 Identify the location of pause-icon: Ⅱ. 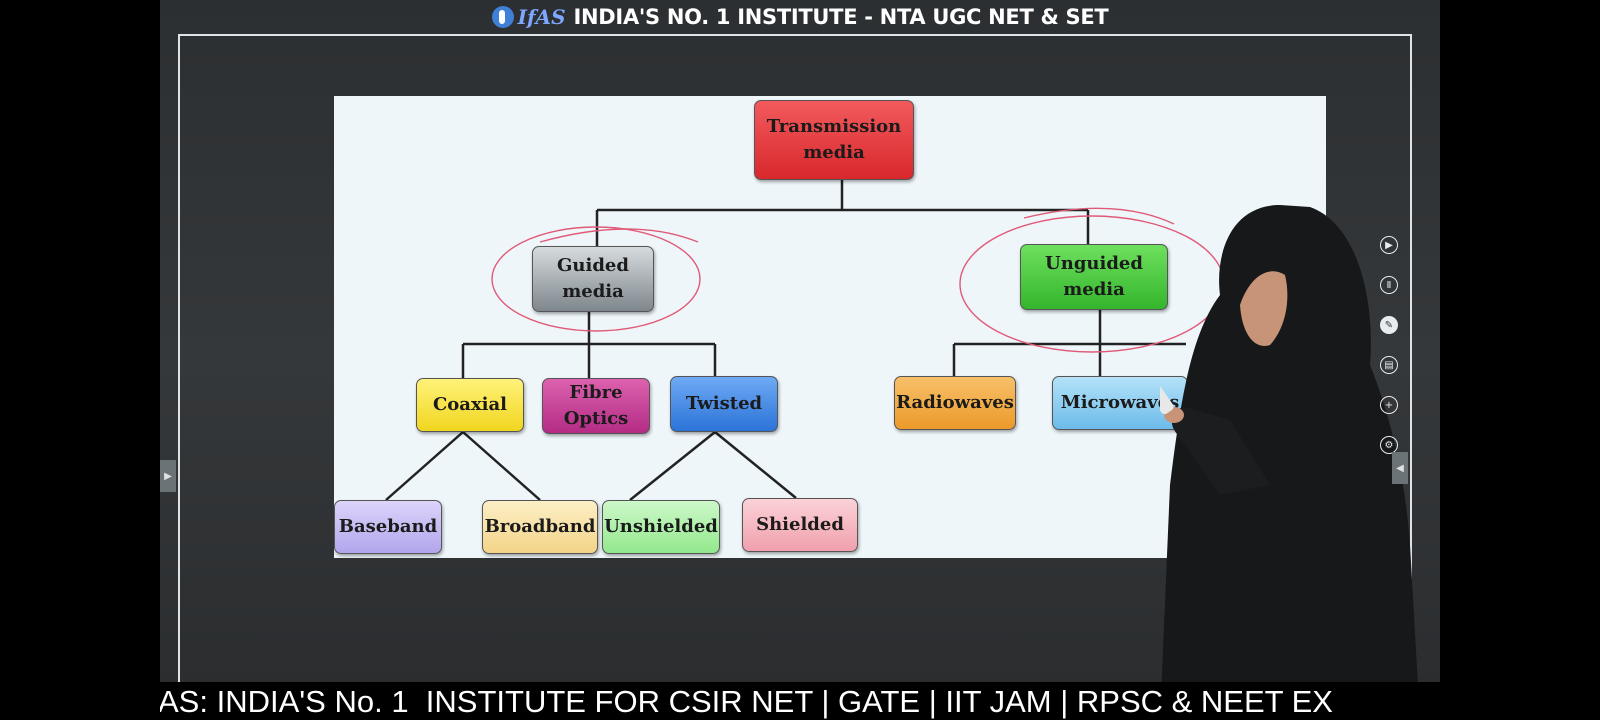
(1389, 285).